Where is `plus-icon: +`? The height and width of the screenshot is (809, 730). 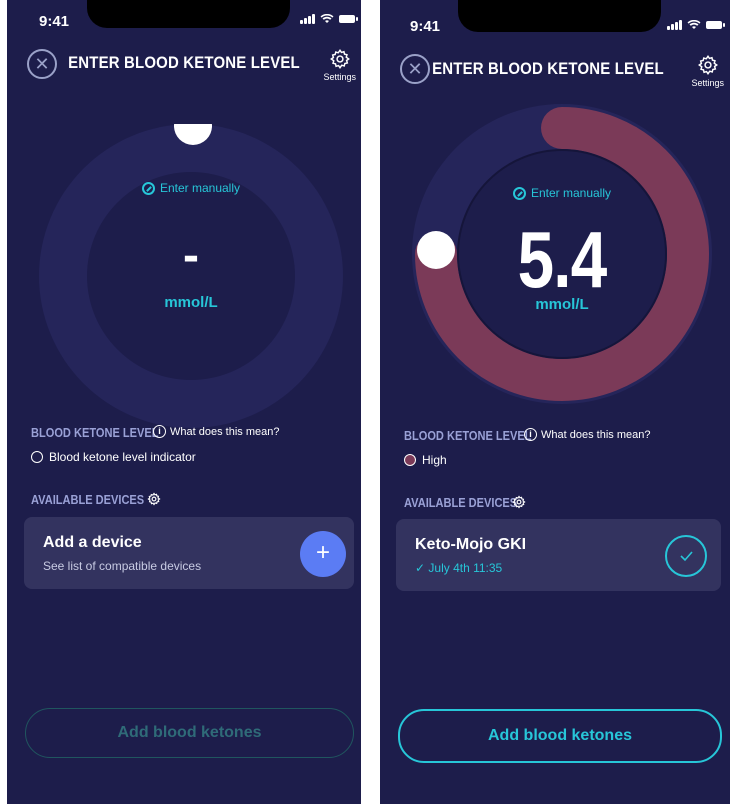
plus-icon: + is located at coordinates (322, 552).